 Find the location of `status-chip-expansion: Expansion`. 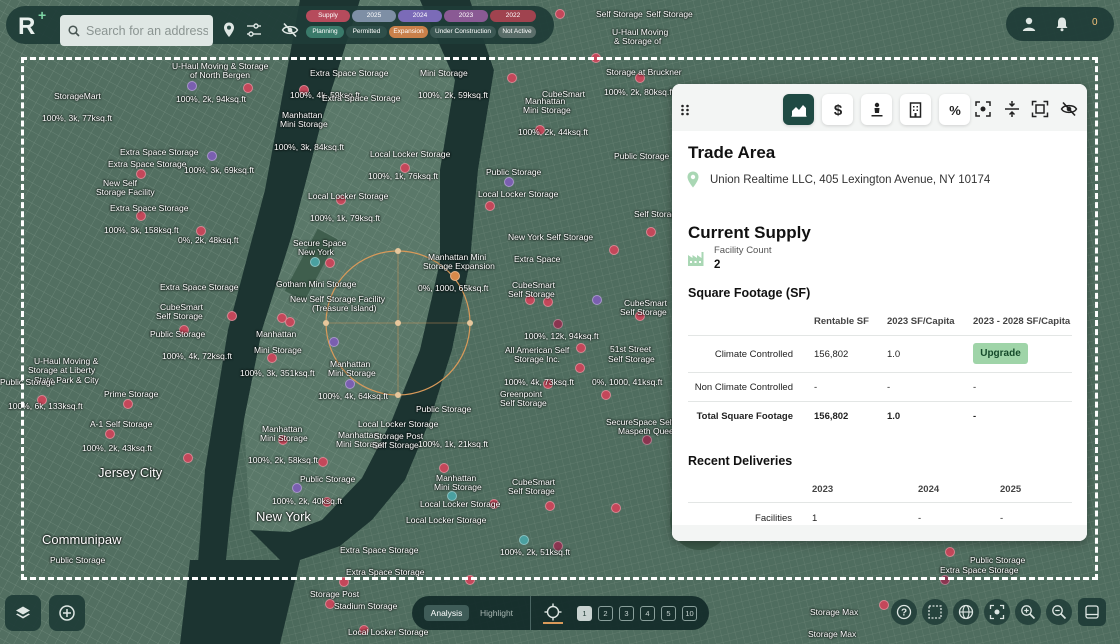

status-chip-expansion: Expansion is located at coordinates (408, 32).